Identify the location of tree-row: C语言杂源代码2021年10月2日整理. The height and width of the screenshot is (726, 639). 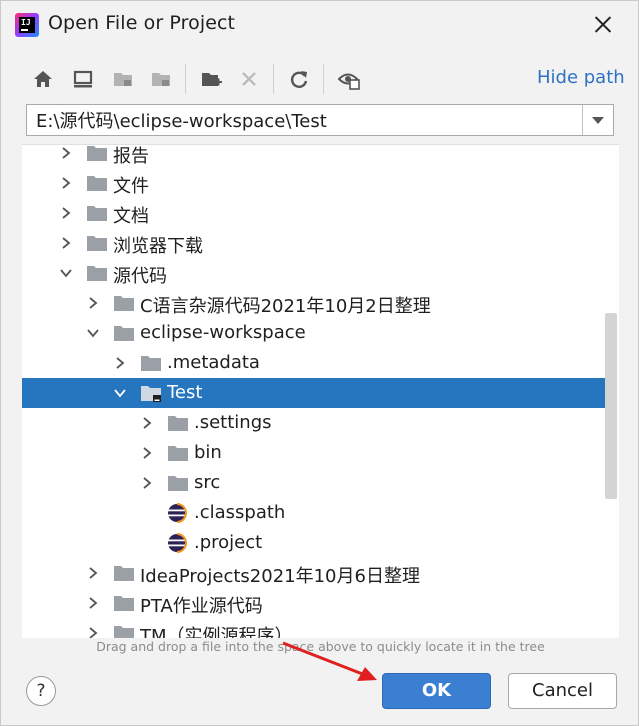
(313, 303).